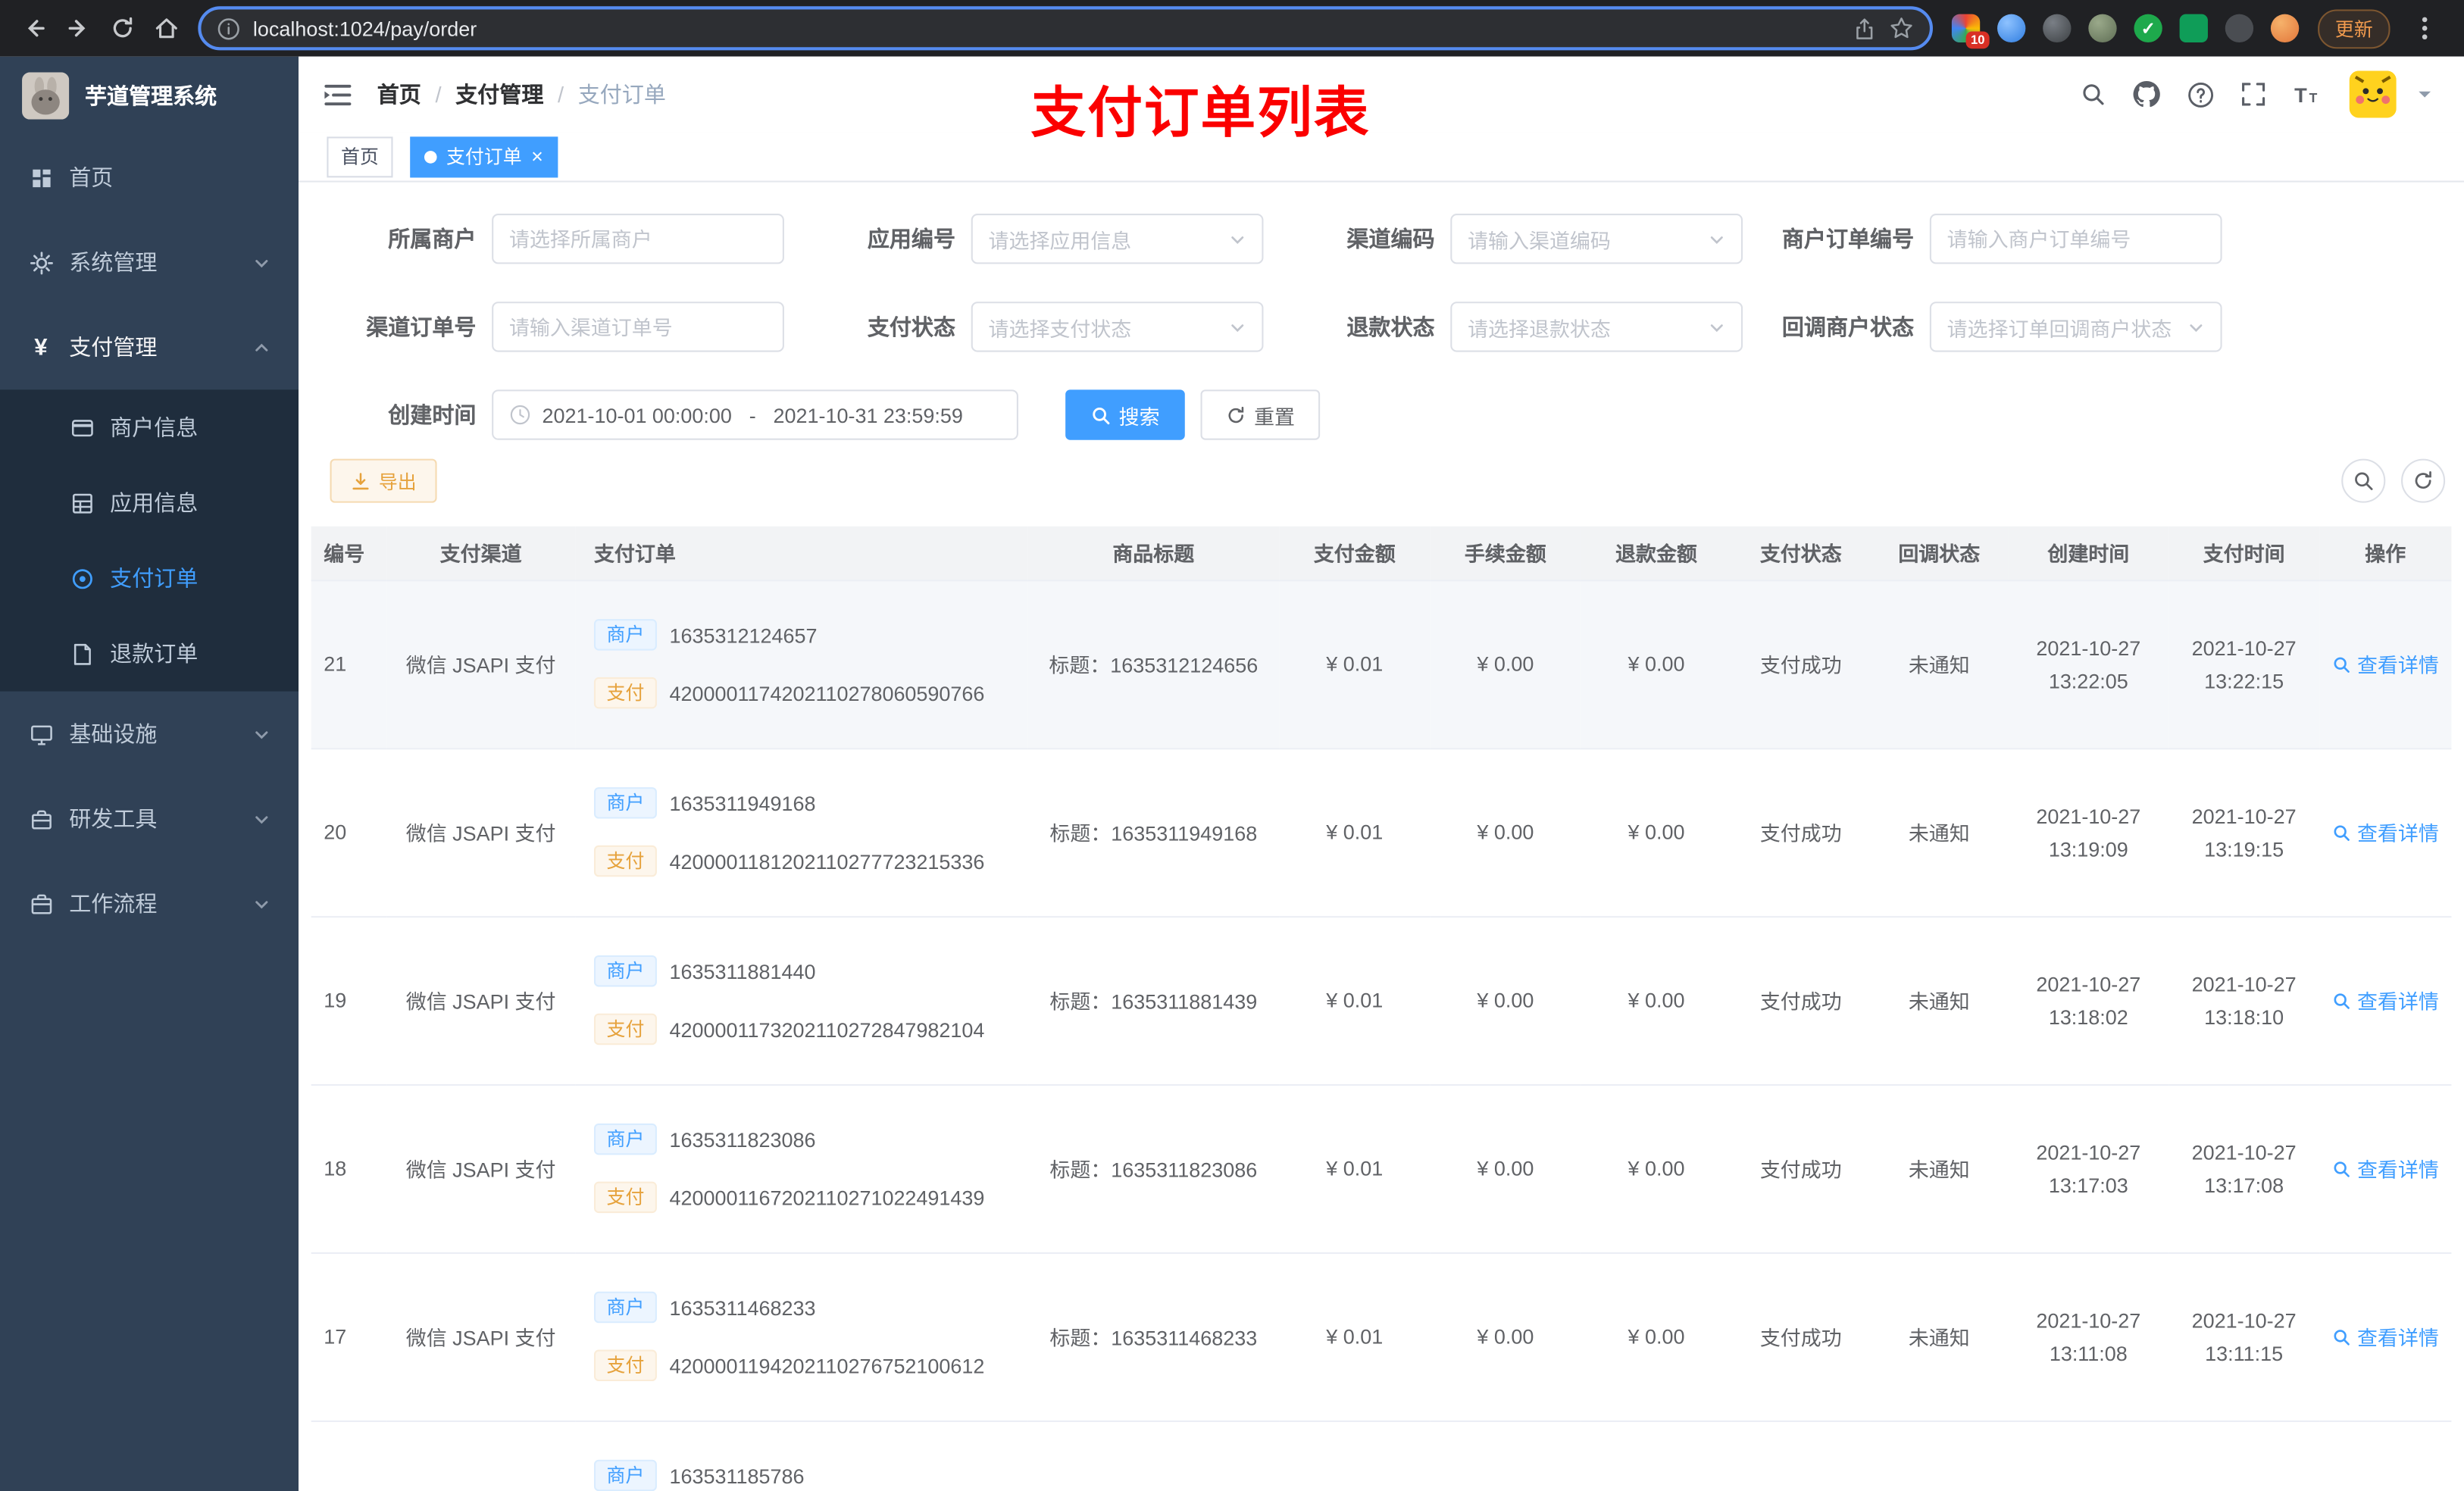  Describe the element at coordinates (2075, 327) in the screenshot. I see `notify-status-select: 请选择订单回调商户状态` at that location.